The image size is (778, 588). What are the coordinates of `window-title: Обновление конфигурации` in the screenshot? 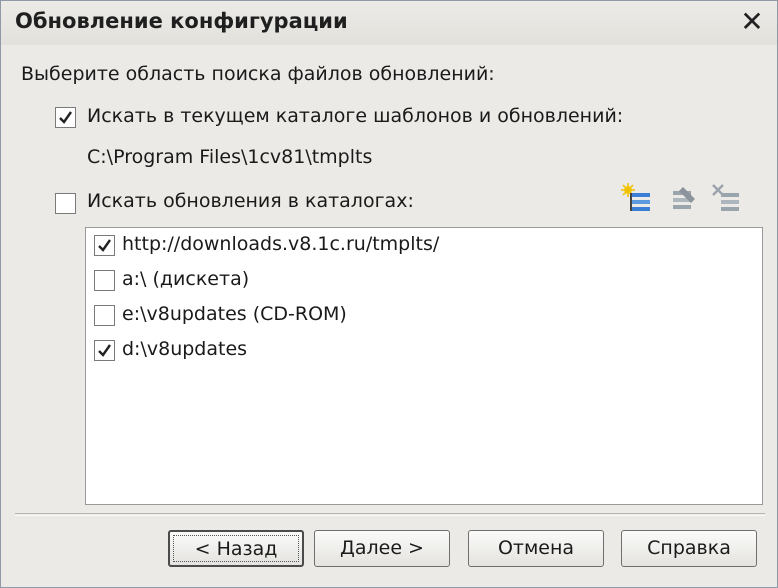 It's located at (181, 21).